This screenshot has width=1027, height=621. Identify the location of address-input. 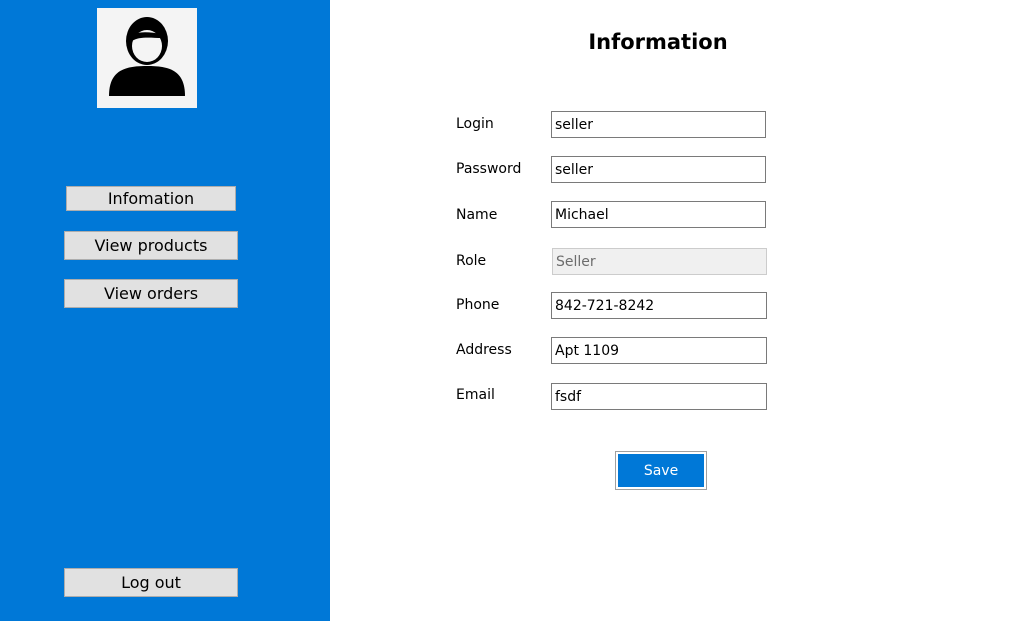
(659, 350).